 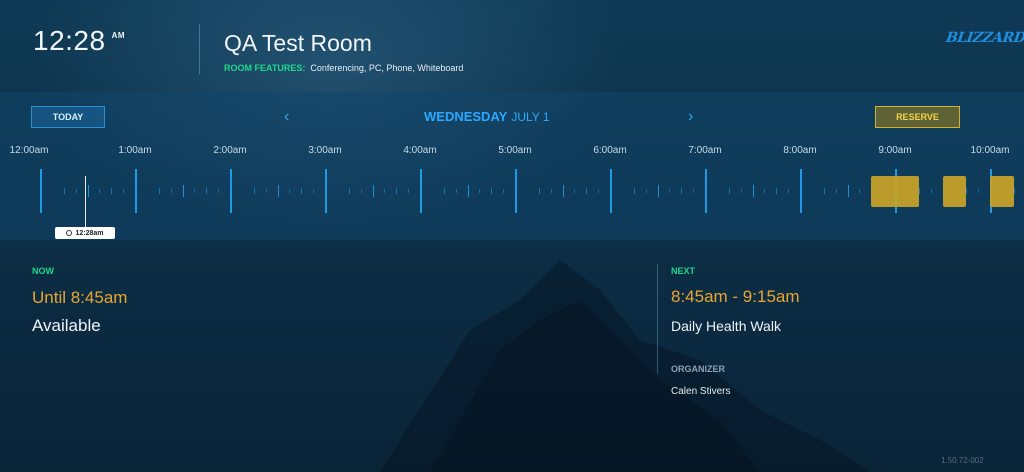 I want to click on room-features-label: ROOM FEATURES:, so click(x=265, y=68).